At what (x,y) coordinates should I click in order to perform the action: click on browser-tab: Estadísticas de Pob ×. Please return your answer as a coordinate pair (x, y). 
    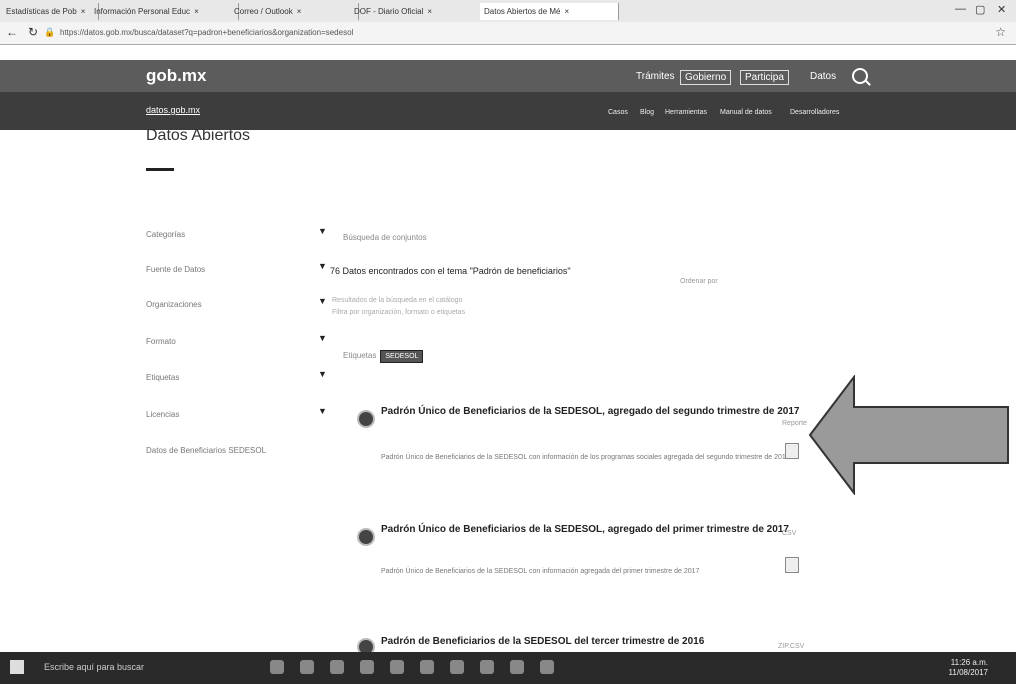
    Looking at the image, I should click on (50, 11).